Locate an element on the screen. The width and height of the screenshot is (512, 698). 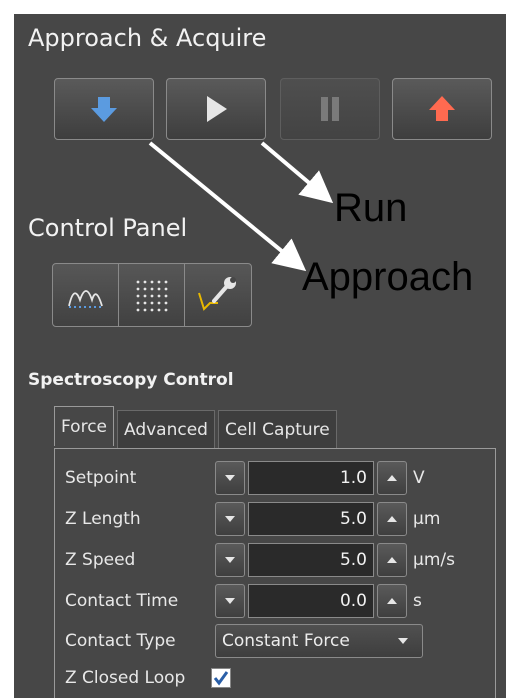
run-annotation: Run is located at coordinates (371, 208).